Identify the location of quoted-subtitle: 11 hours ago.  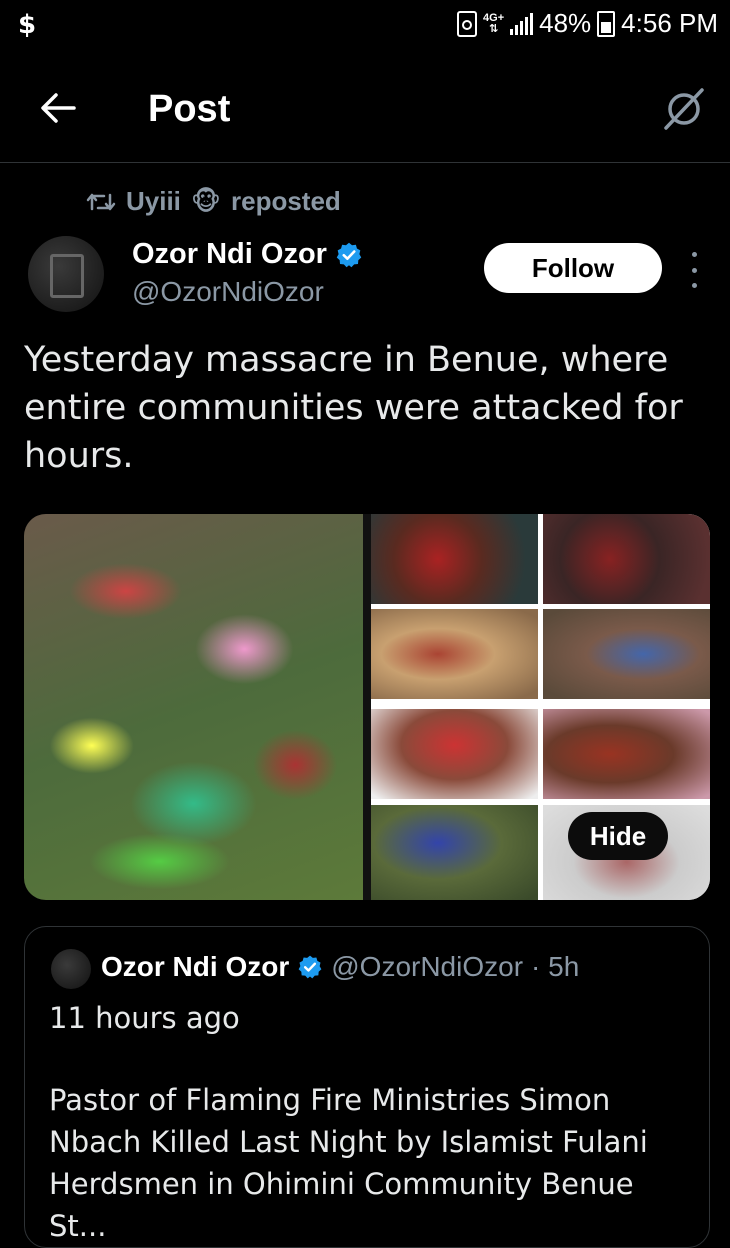
(144, 1018).